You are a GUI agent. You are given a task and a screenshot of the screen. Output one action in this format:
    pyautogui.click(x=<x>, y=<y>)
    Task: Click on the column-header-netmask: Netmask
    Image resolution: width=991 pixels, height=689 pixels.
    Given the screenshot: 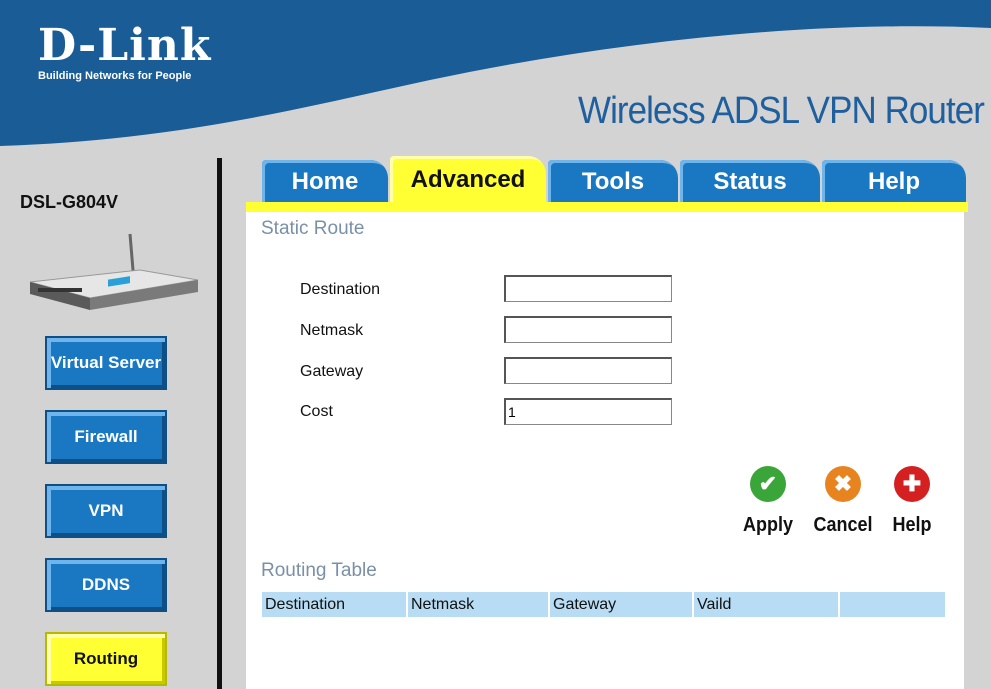 What is the action you would take?
    pyautogui.click(x=479, y=604)
    